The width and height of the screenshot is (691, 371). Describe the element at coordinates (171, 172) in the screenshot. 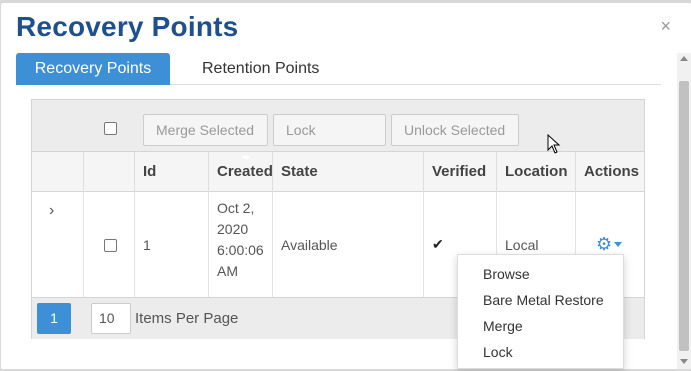

I see `header-id: Id` at that location.